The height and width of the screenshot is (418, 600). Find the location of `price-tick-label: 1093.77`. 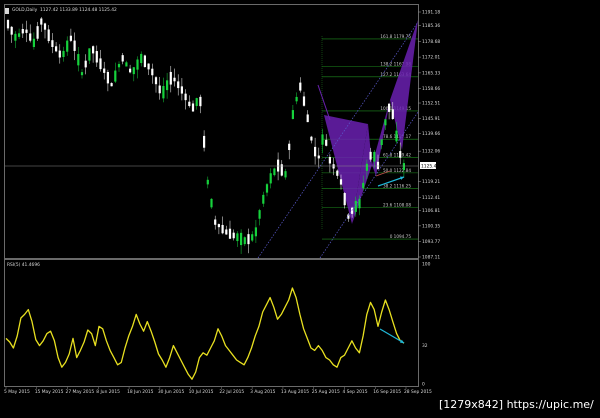

price-tick-label: 1093.77 is located at coordinates (431, 242).